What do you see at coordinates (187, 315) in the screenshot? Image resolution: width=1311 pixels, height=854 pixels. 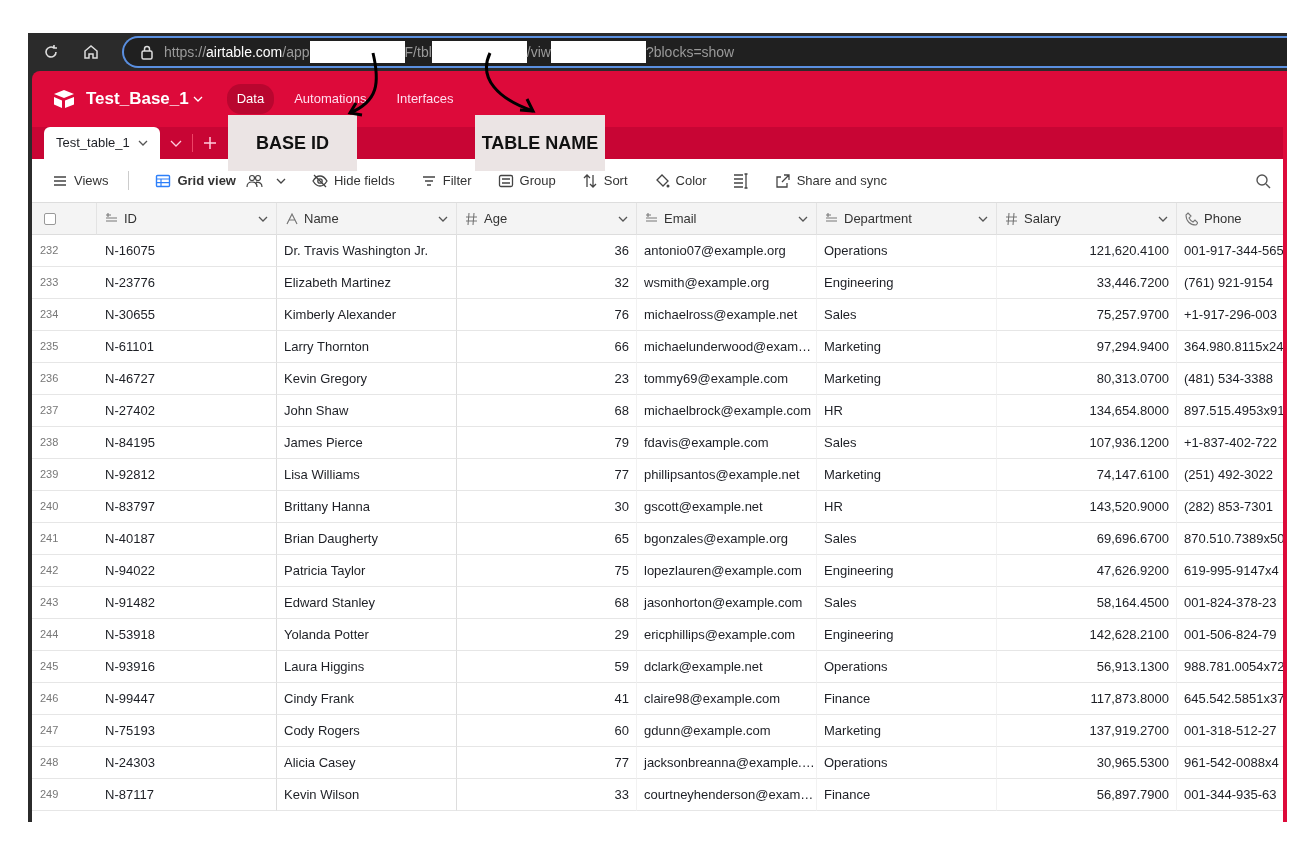 I see `table-cell: N-30655` at bounding box center [187, 315].